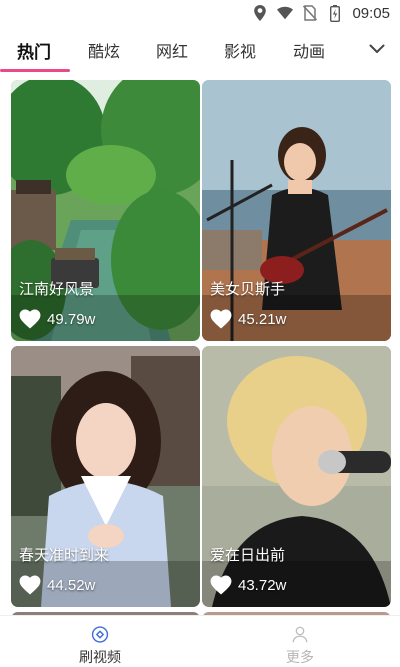 The image size is (400, 667). I want to click on like-count: 49.79w, so click(57, 319).